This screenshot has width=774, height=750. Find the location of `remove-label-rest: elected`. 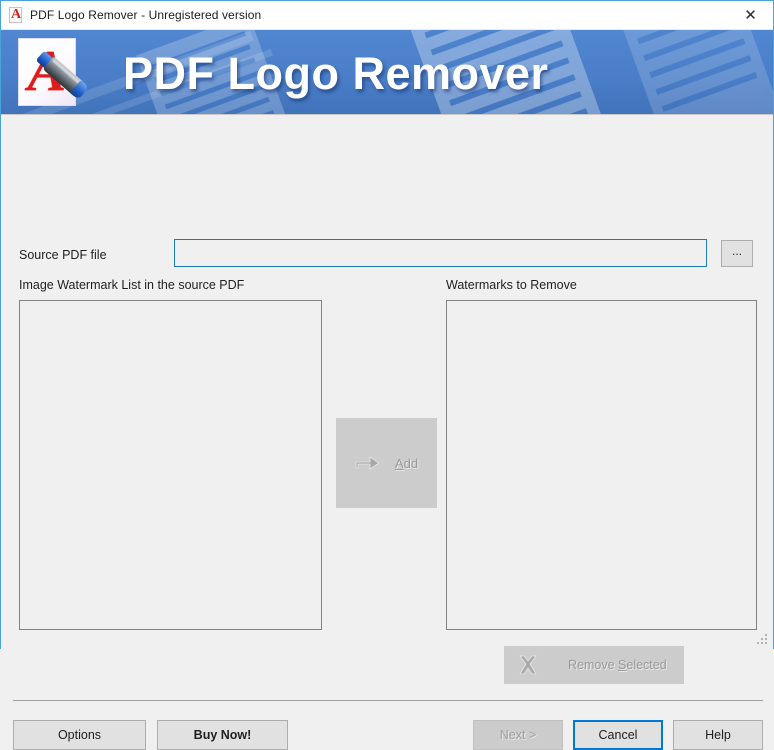

remove-label-rest: elected is located at coordinates (646, 665).